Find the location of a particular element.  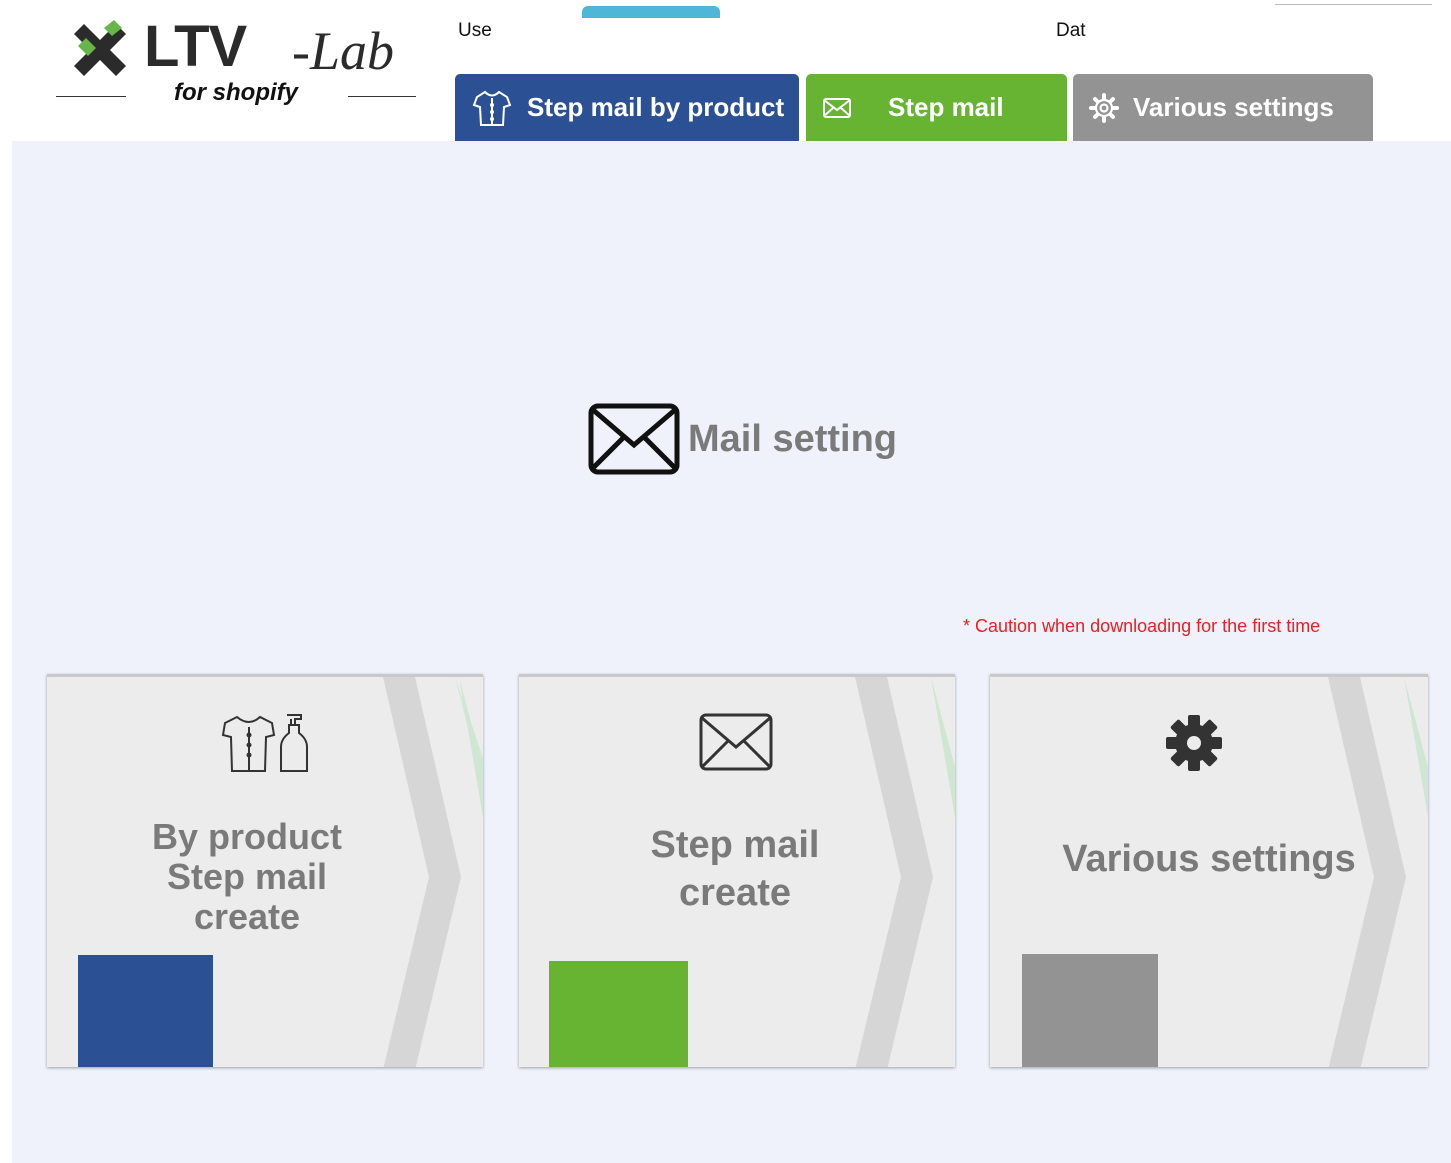

tab-label: Step mail by product is located at coordinates (656, 107).